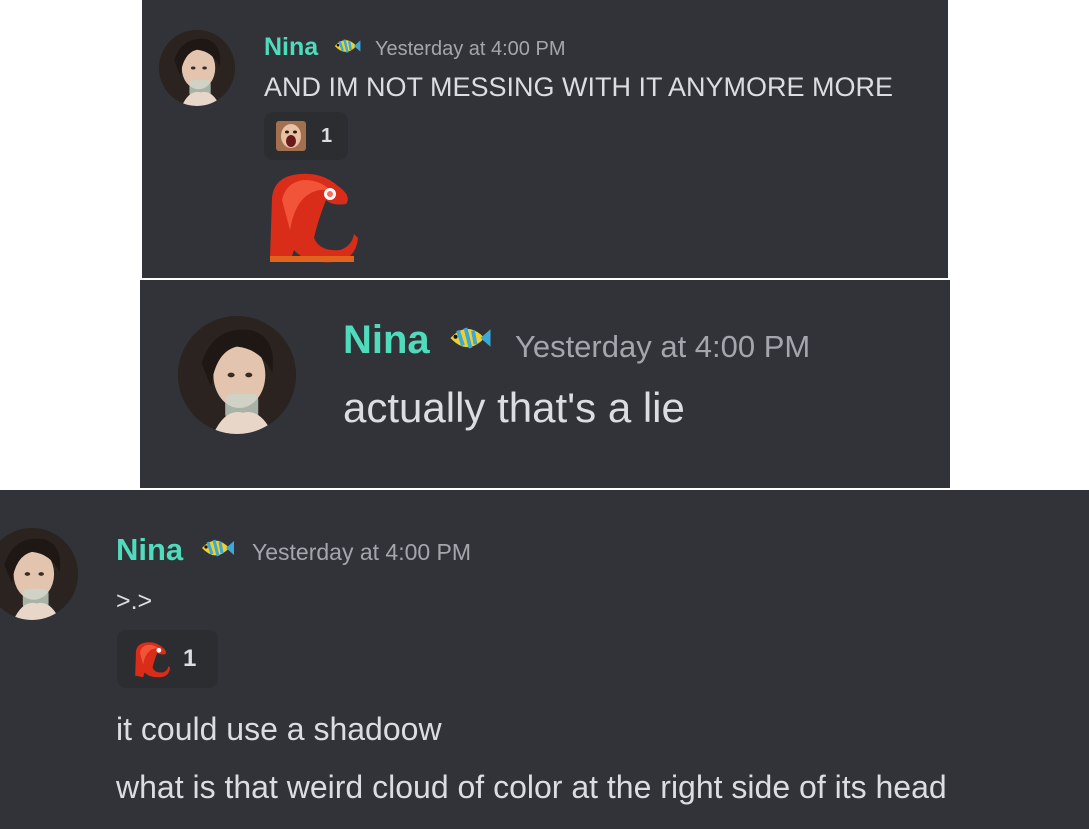 The image size is (1089, 829). Describe the element at coordinates (134, 601) in the screenshot. I see `message-text: >.>` at that location.